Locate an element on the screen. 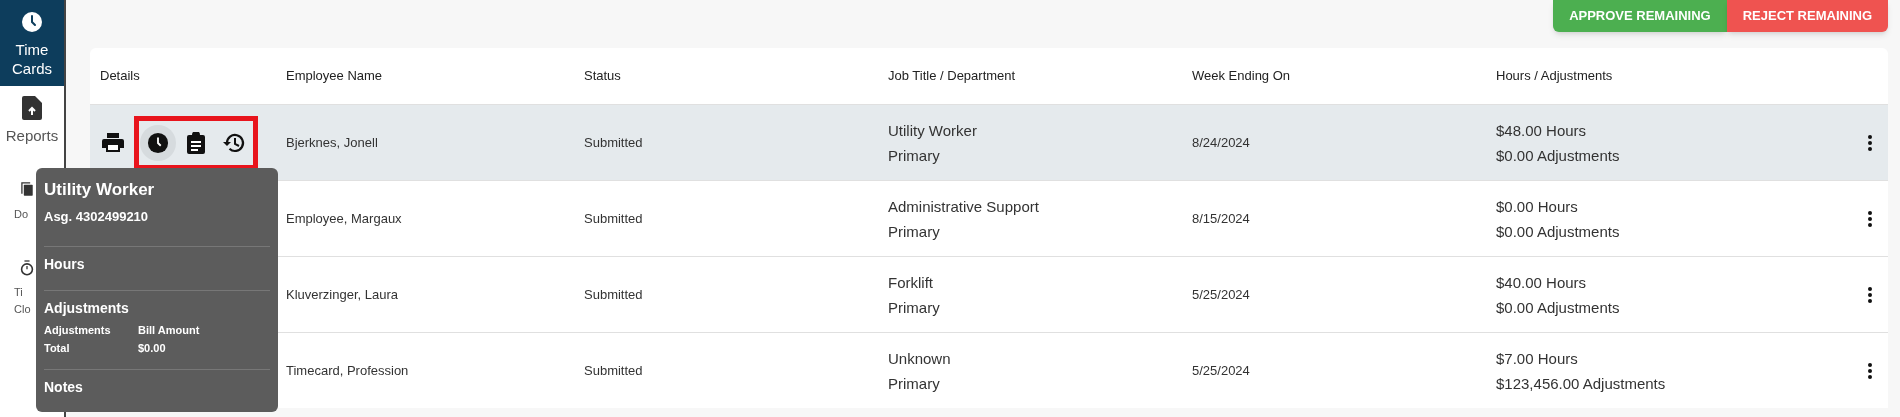 This screenshot has width=1900, height=417. table-cell-text: Bjerknes, Jonell is located at coordinates (332, 142).